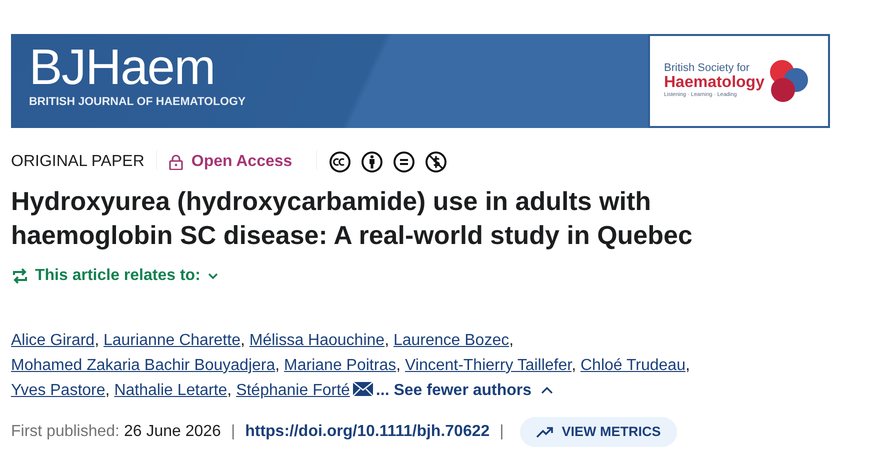 The image size is (887, 475). I want to click on article-type: ORIGINAL PAPER, so click(77, 162).